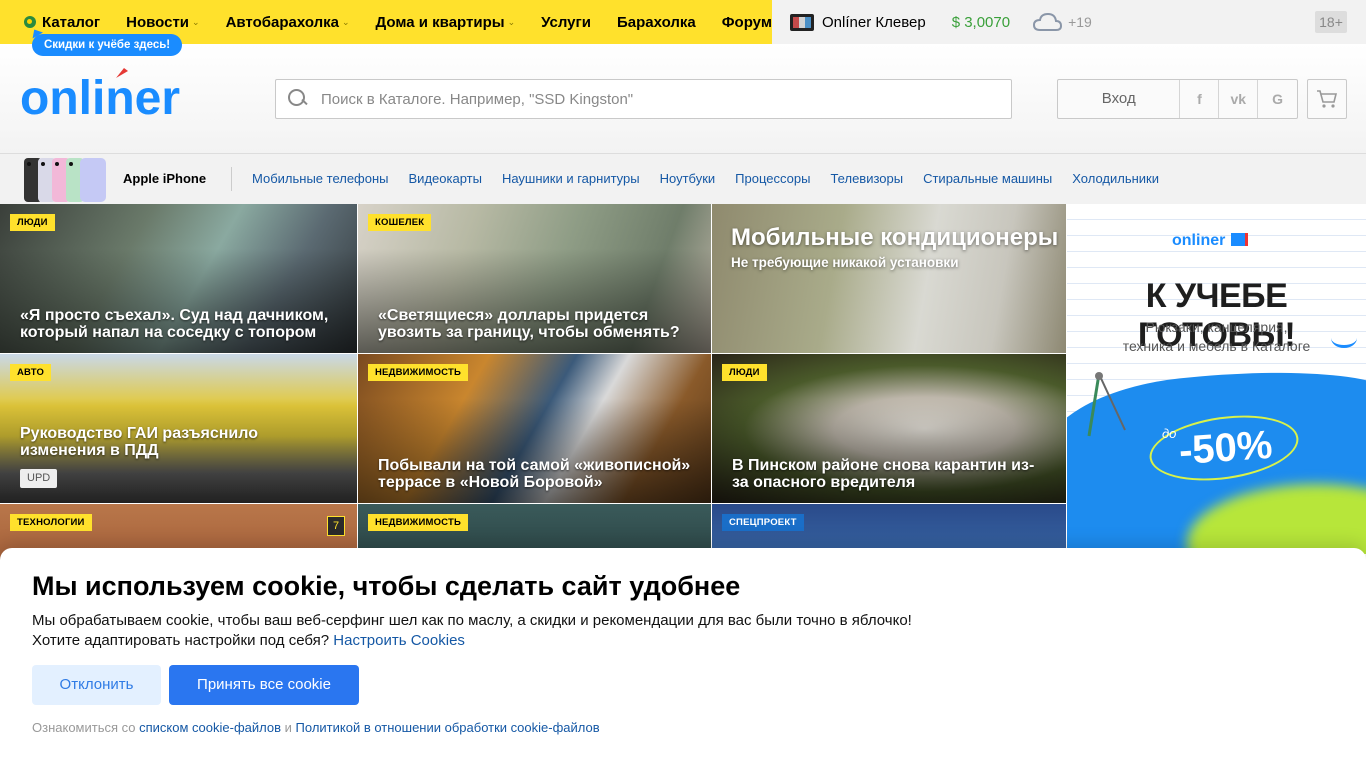 The image size is (1366, 768). I want to click on promo-pill: Скидки к учёбе здесь!, so click(107, 45).